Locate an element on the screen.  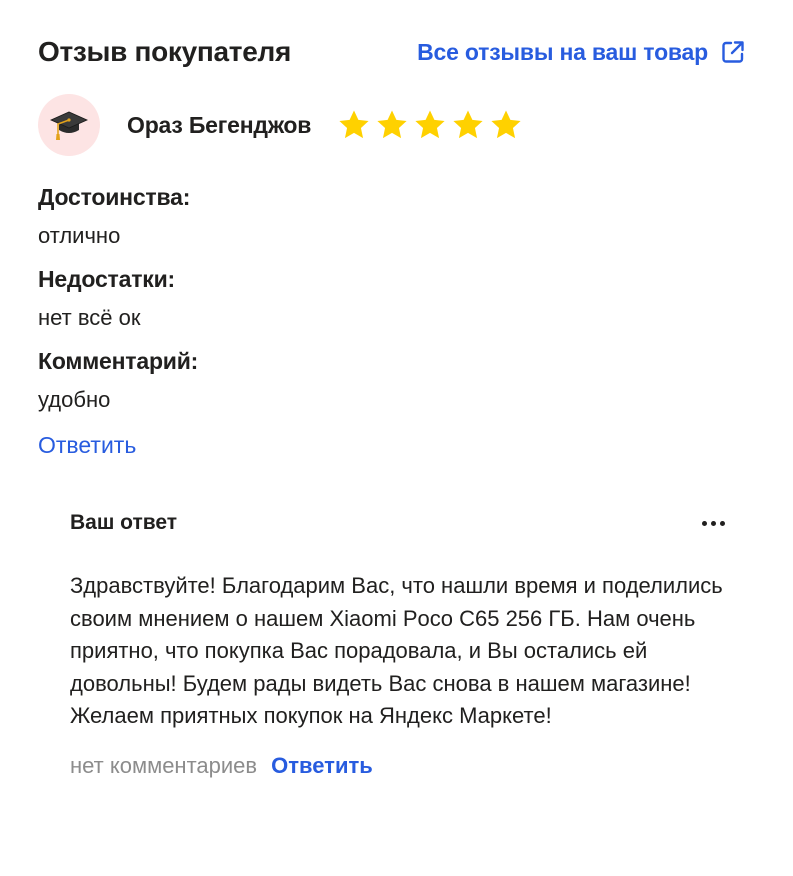
cons-label: Недостатки: is located at coordinates (106, 279).